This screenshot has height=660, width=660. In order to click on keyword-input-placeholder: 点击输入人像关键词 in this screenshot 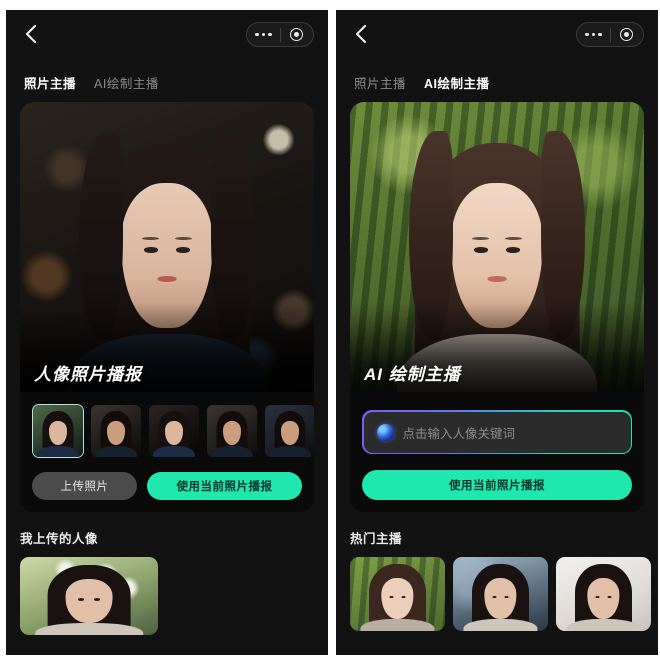, I will do `click(459, 433)`.